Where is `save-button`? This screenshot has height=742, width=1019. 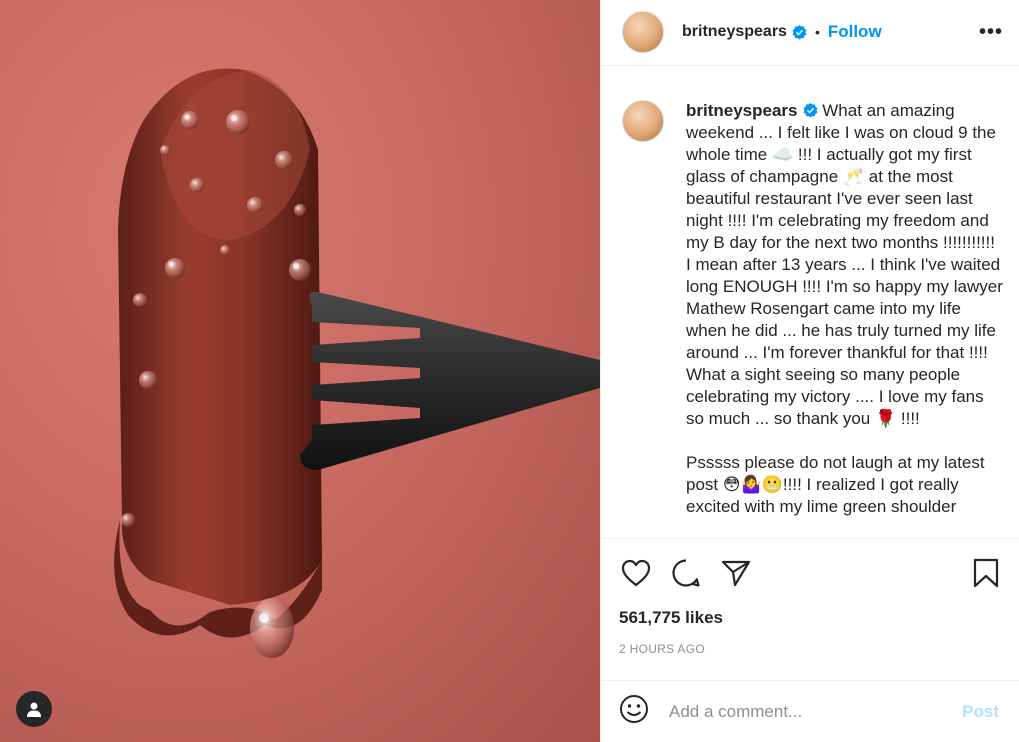
save-button is located at coordinates (986, 573).